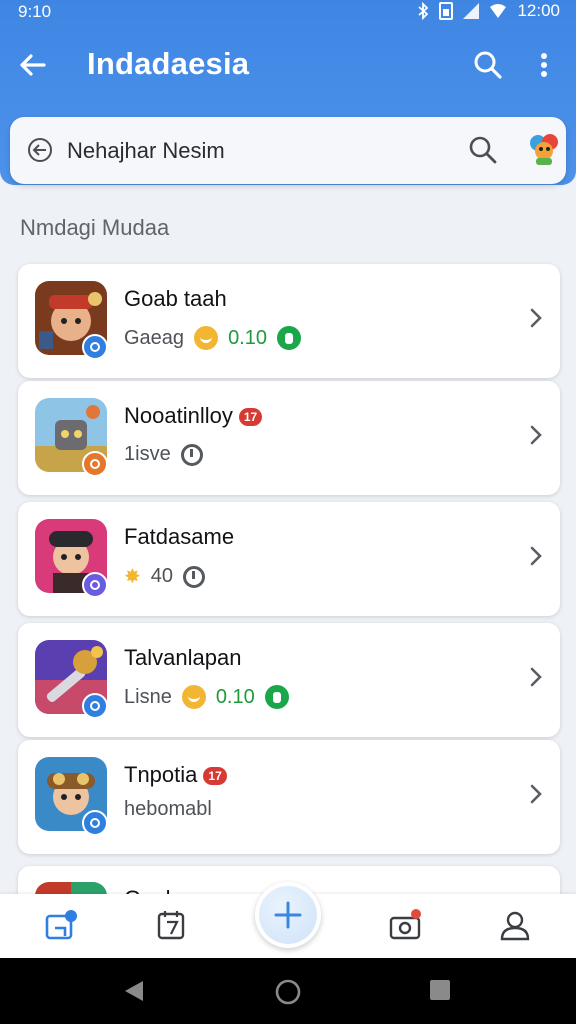 The height and width of the screenshot is (1024, 576). What do you see at coordinates (154, 337) in the screenshot?
I see `meta-label: Gaeag` at bounding box center [154, 337].